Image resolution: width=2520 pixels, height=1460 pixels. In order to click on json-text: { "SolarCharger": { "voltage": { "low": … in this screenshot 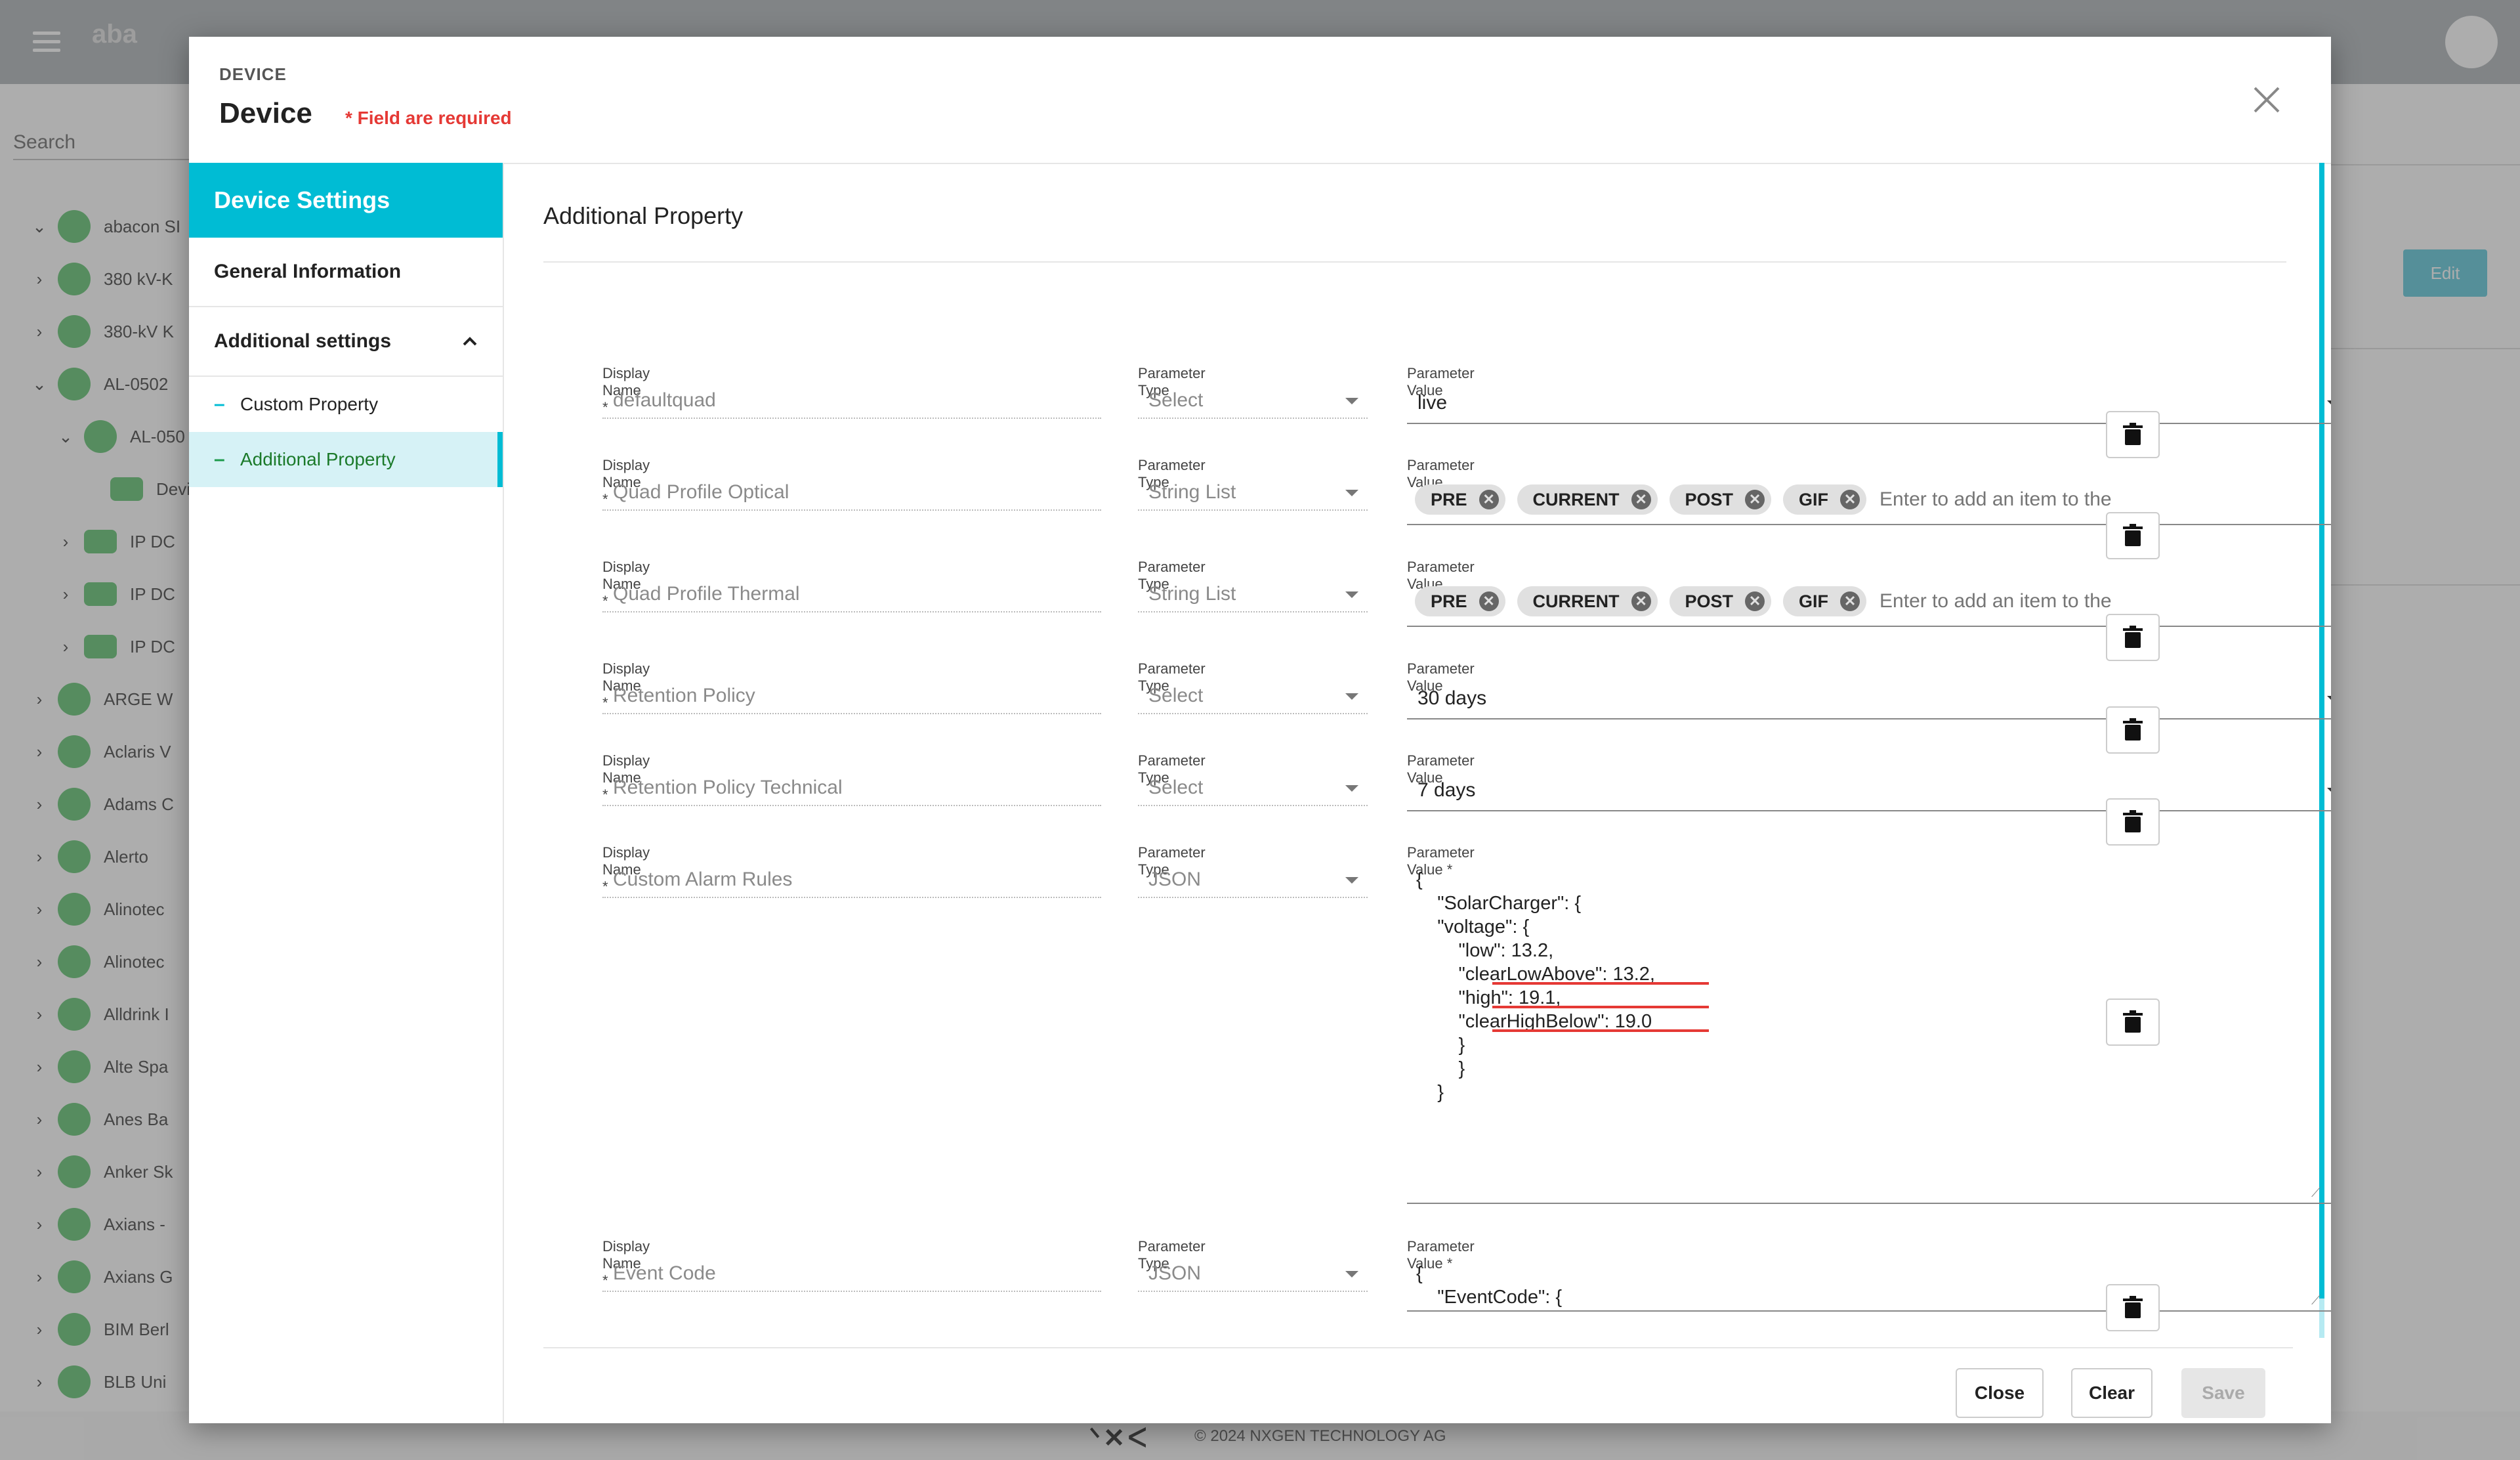, I will do `click(1535, 986)`.